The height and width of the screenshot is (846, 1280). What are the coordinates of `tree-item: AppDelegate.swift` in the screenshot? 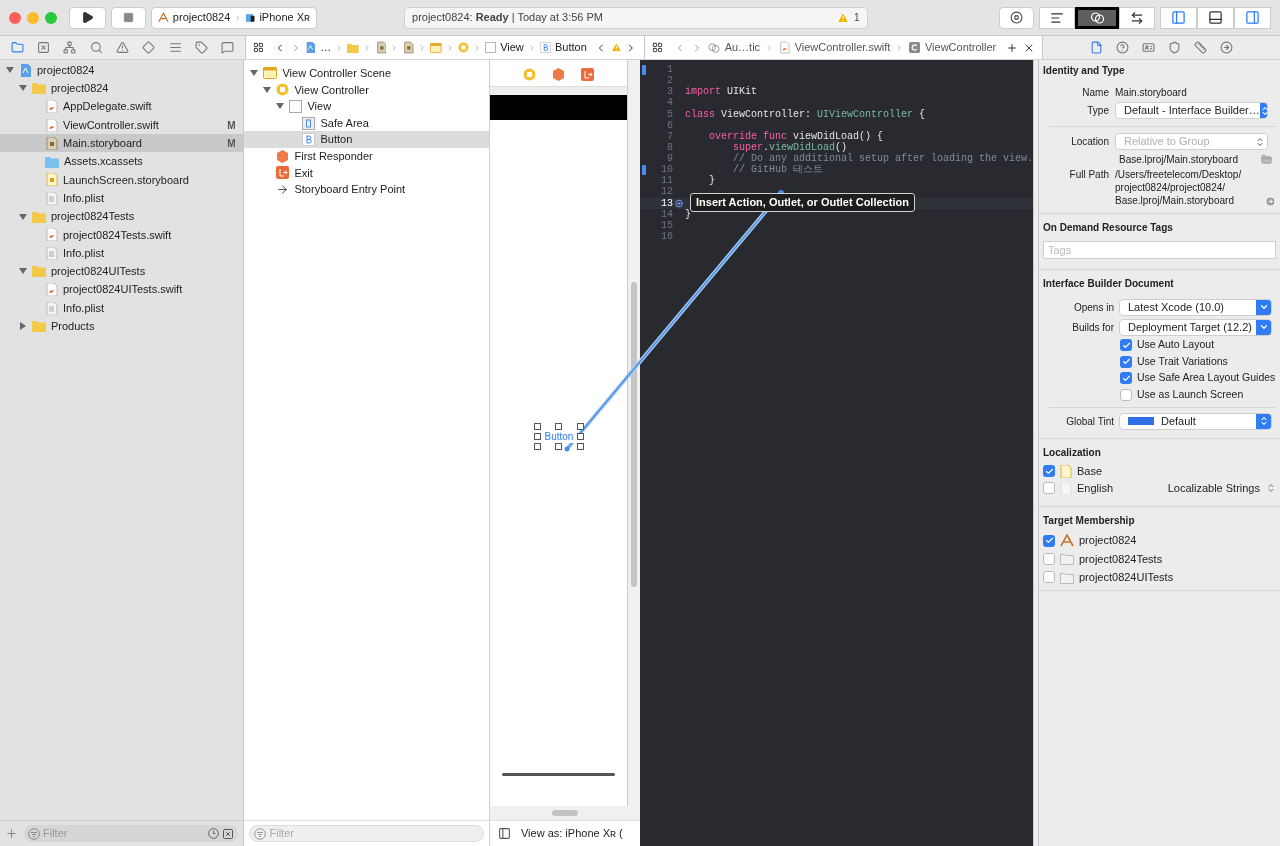 It's located at (122, 106).